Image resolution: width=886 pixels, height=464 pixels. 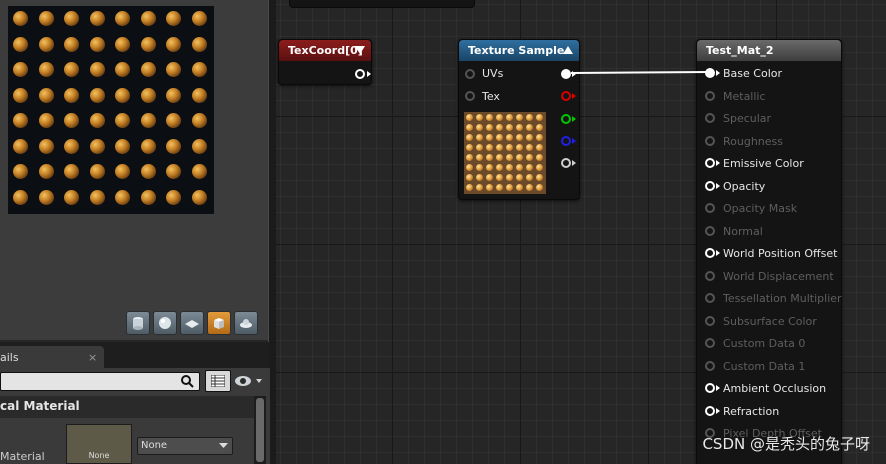 What do you see at coordinates (138, 323) in the screenshot?
I see `cylinder-preview-button` at bounding box center [138, 323].